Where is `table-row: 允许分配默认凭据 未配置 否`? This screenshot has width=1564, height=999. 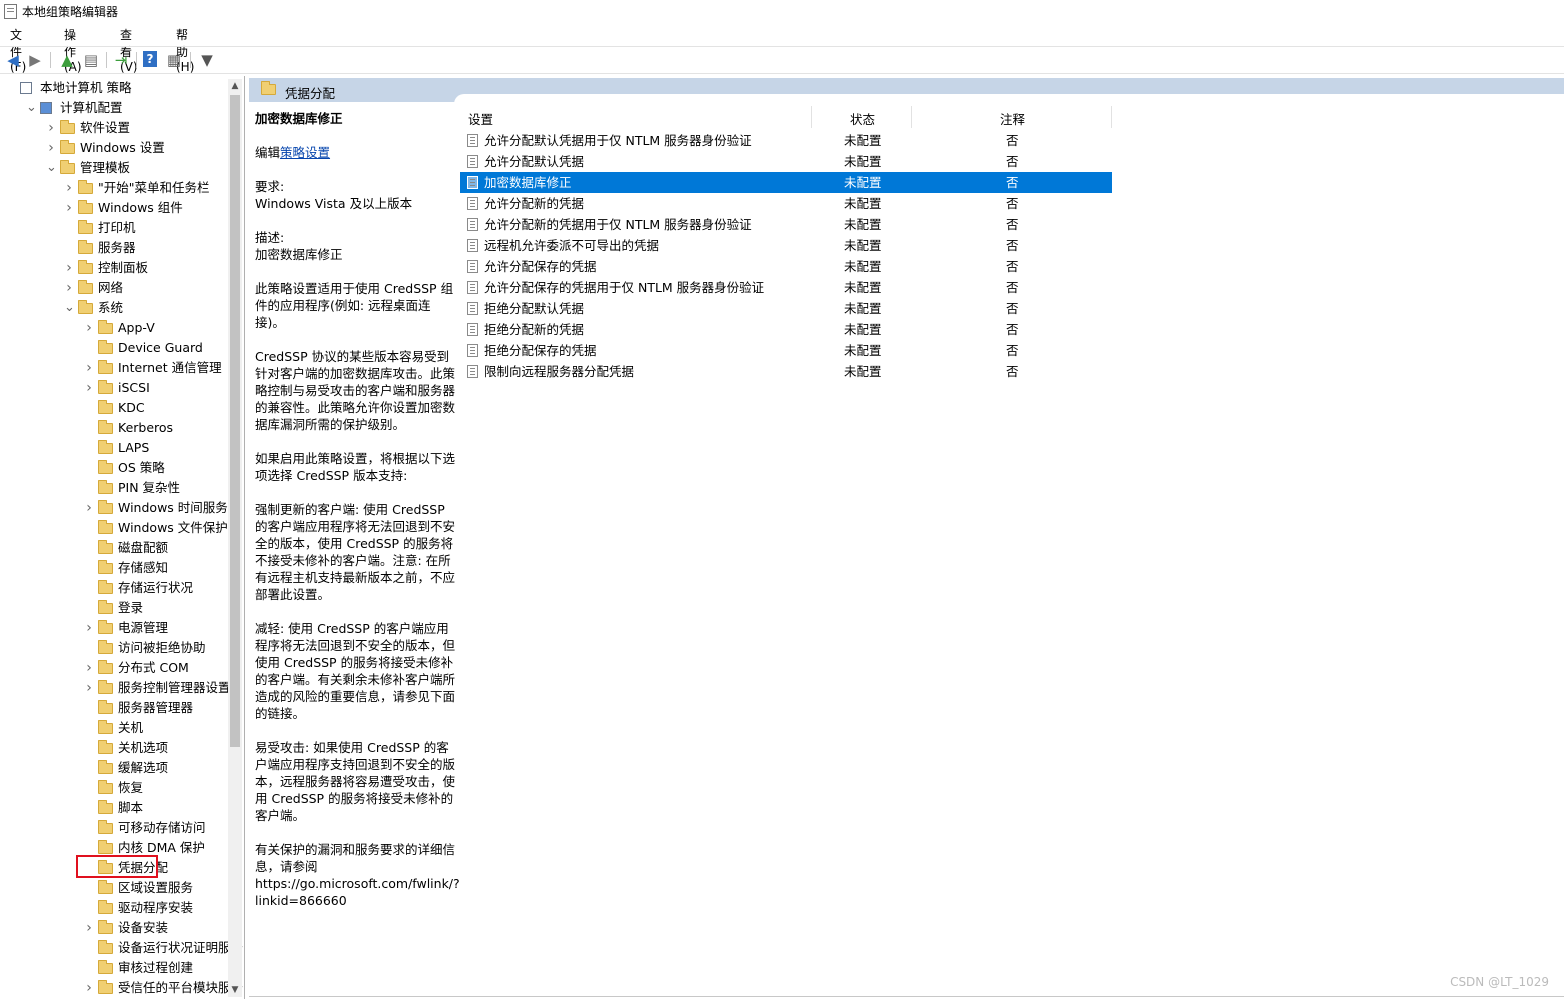 table-row: 允许分配默认凭据 未配置 否 is located at coordinates (786, 161).